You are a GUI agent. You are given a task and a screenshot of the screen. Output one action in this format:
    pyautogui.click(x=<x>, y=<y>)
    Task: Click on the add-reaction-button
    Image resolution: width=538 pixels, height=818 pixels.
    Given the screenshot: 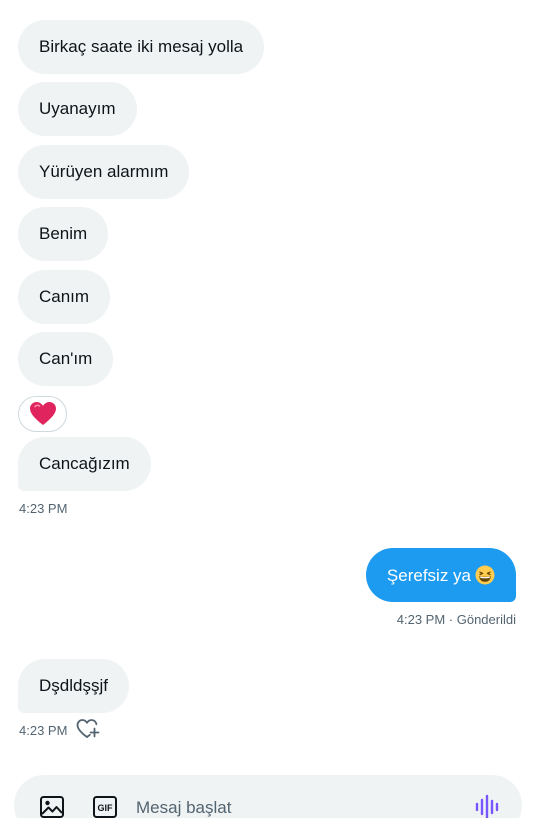 What is the action you would take?
    pyautogui.click(x=88, y=729)
    